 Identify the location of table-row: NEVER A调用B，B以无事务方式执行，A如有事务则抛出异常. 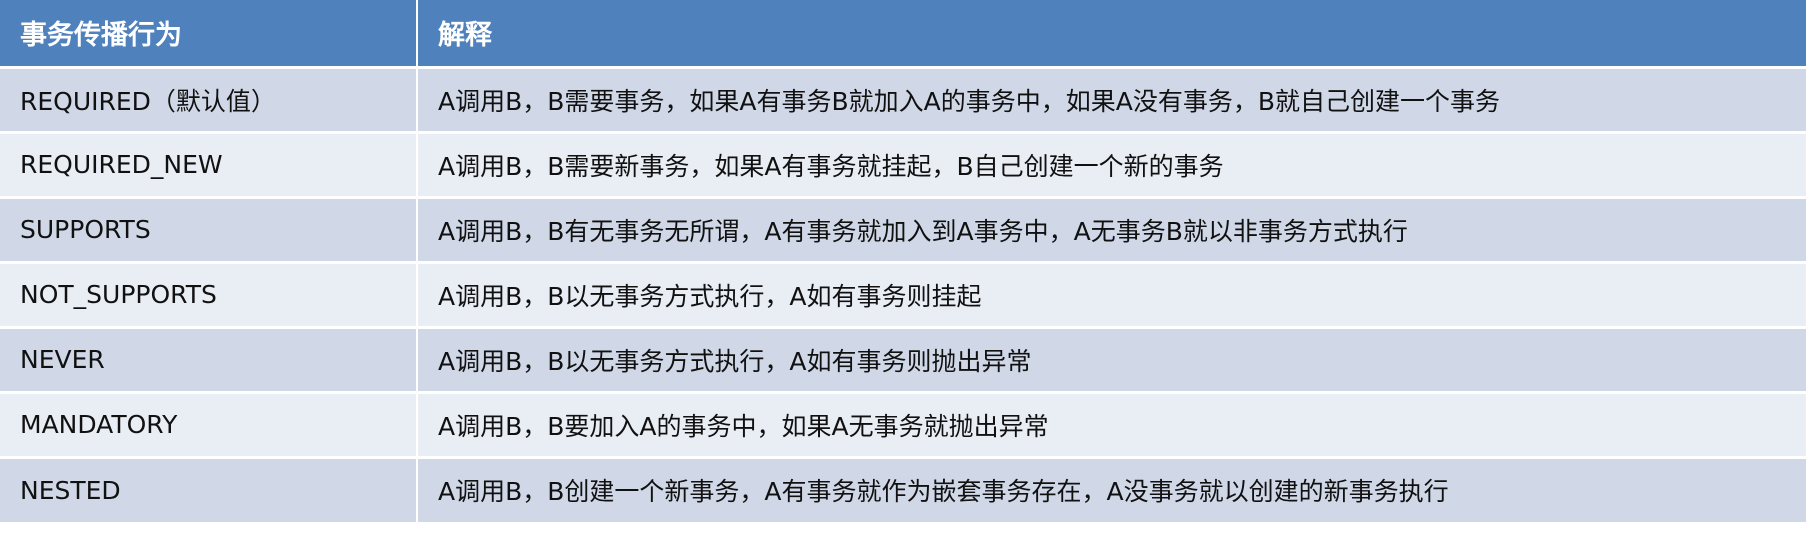
(903, 358).